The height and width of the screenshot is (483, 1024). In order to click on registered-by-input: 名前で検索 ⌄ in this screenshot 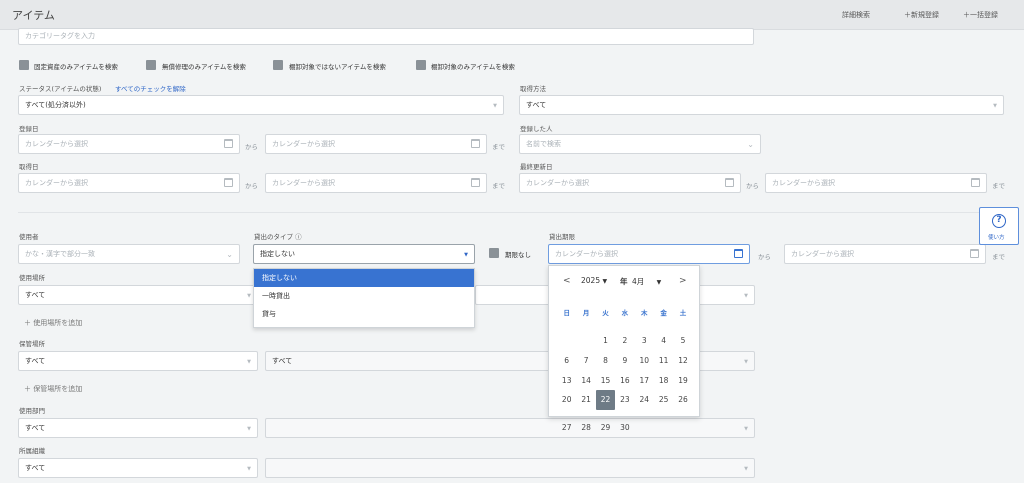, I will do `click(640, 144)`.